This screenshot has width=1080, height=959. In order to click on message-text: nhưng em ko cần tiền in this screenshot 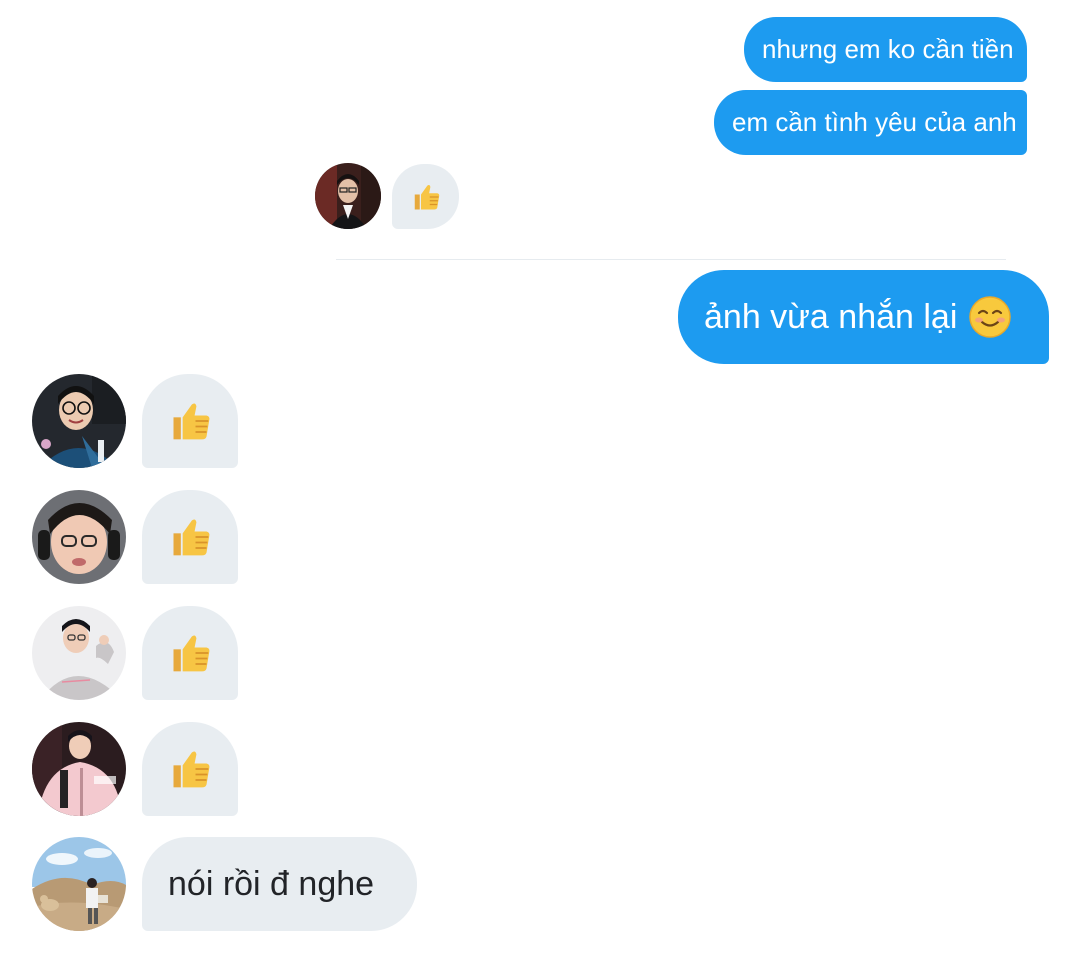, I will do `click(888, 49)`.